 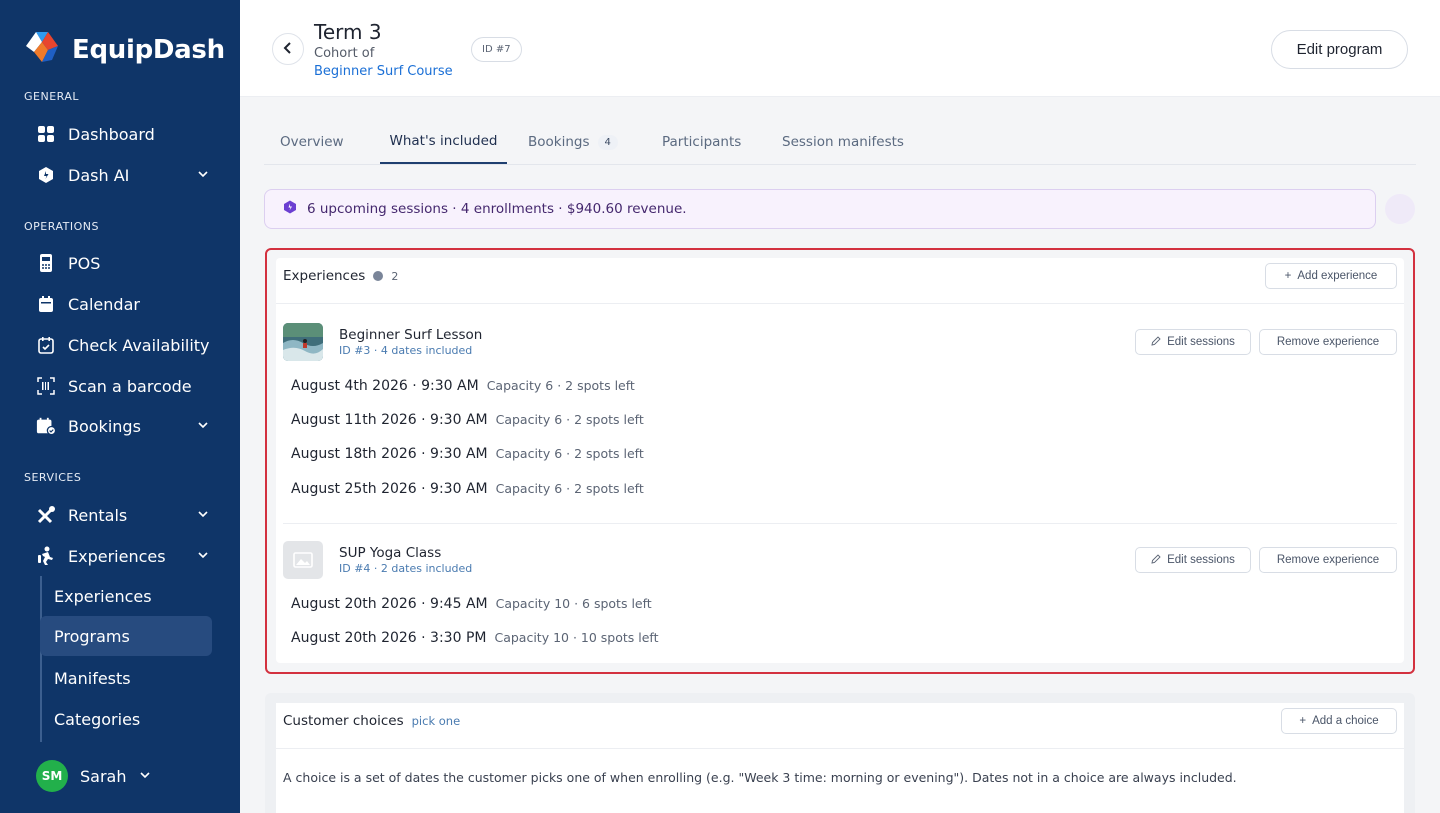 What do you see at coordinates (1339, 49) in the screenshot?
I see `edit-program-button: Edit program` at bounding box center [1339, 49].